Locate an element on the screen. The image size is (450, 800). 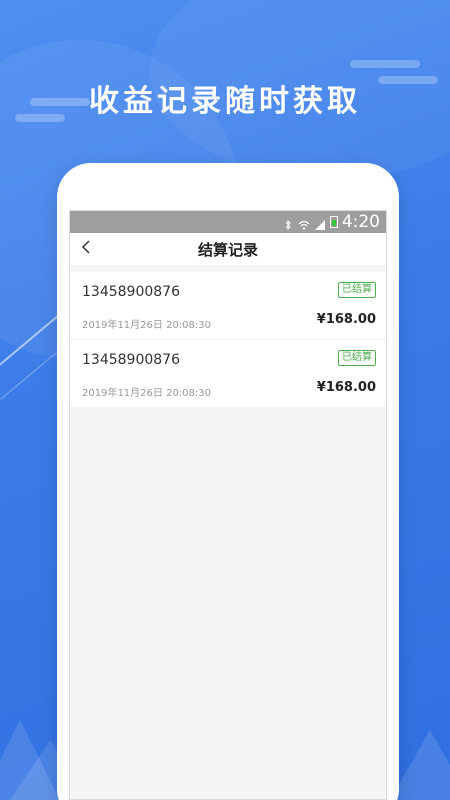
status-bar: 4:20 is located at coordinates (228, 222).